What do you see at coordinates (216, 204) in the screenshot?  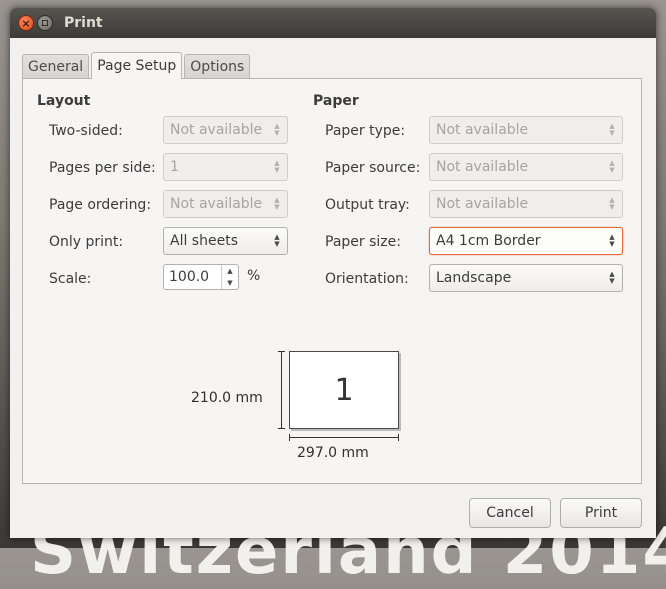 I see `page-ordering-value: Not available` at bounding box center [216, 204].